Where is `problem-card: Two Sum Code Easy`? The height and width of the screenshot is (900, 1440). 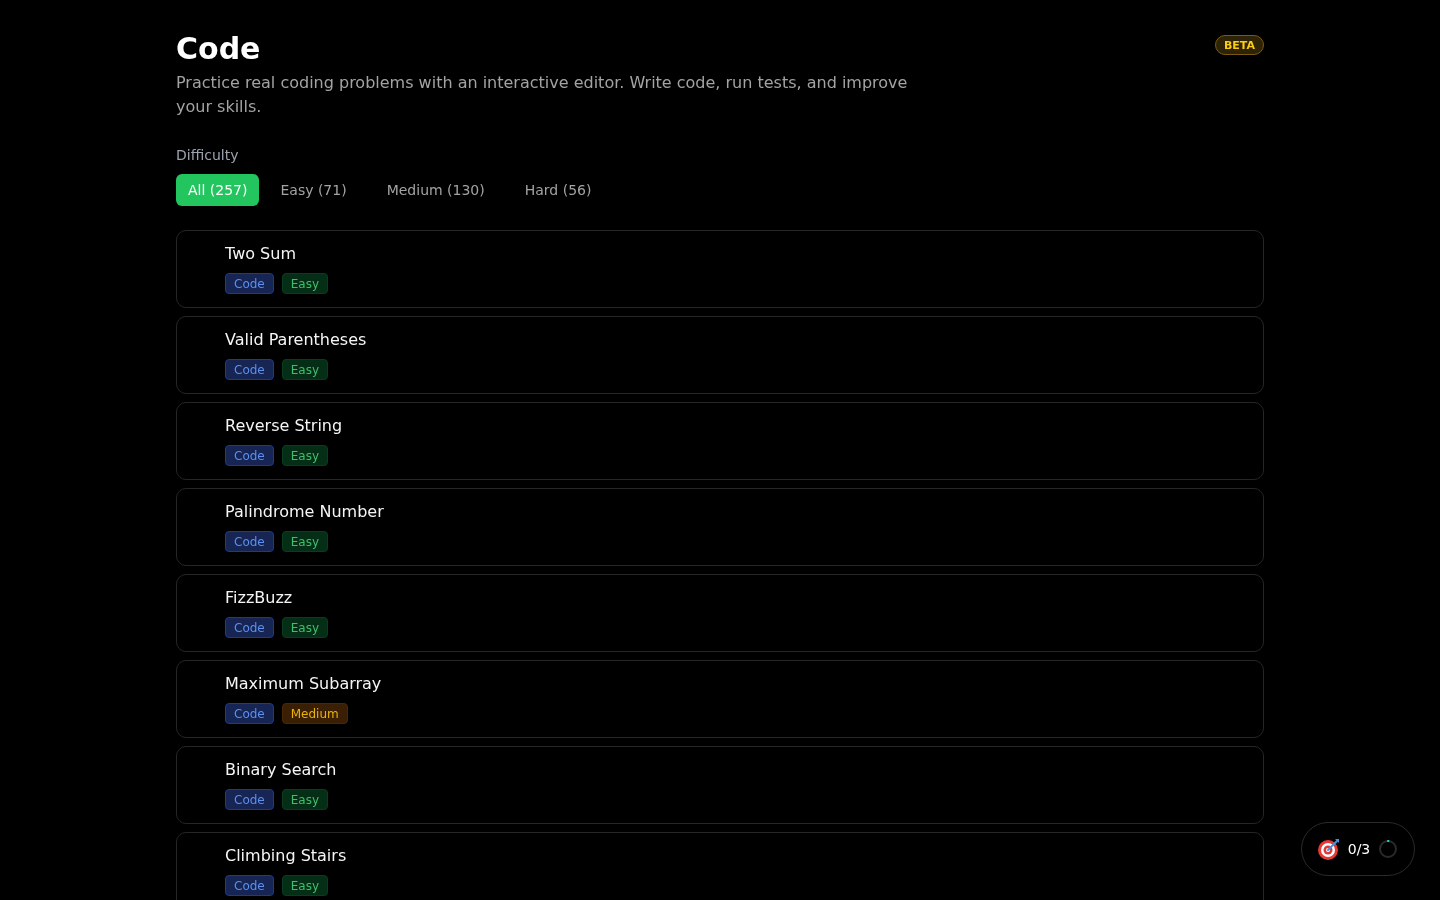
problem-card: Two Sum Code Easy is located at coordinates (720, 269).